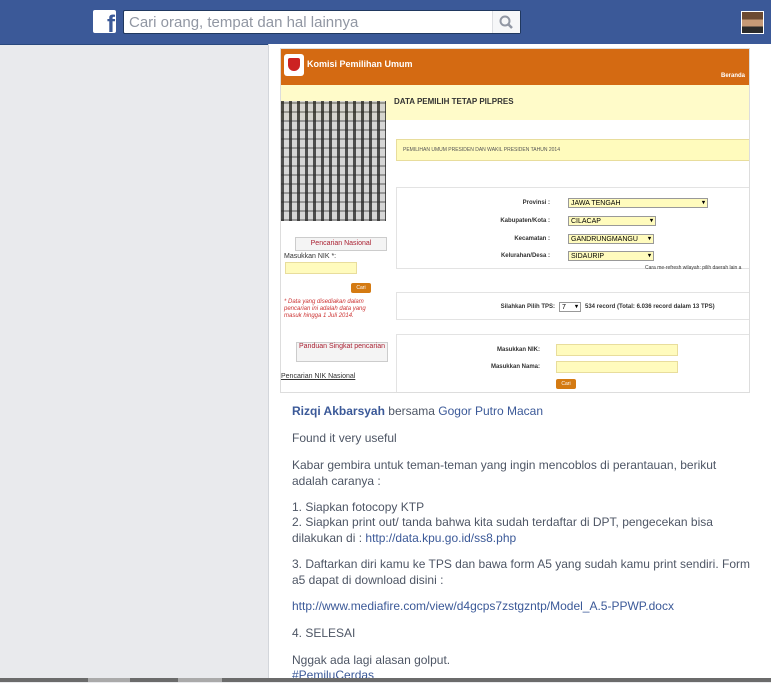 Image resolution: width=771 pixels, height=683 pixels. What do you see at coordinates (752, 22) in the screenshot?
I see `avatar` at bounding box center [752, 22].